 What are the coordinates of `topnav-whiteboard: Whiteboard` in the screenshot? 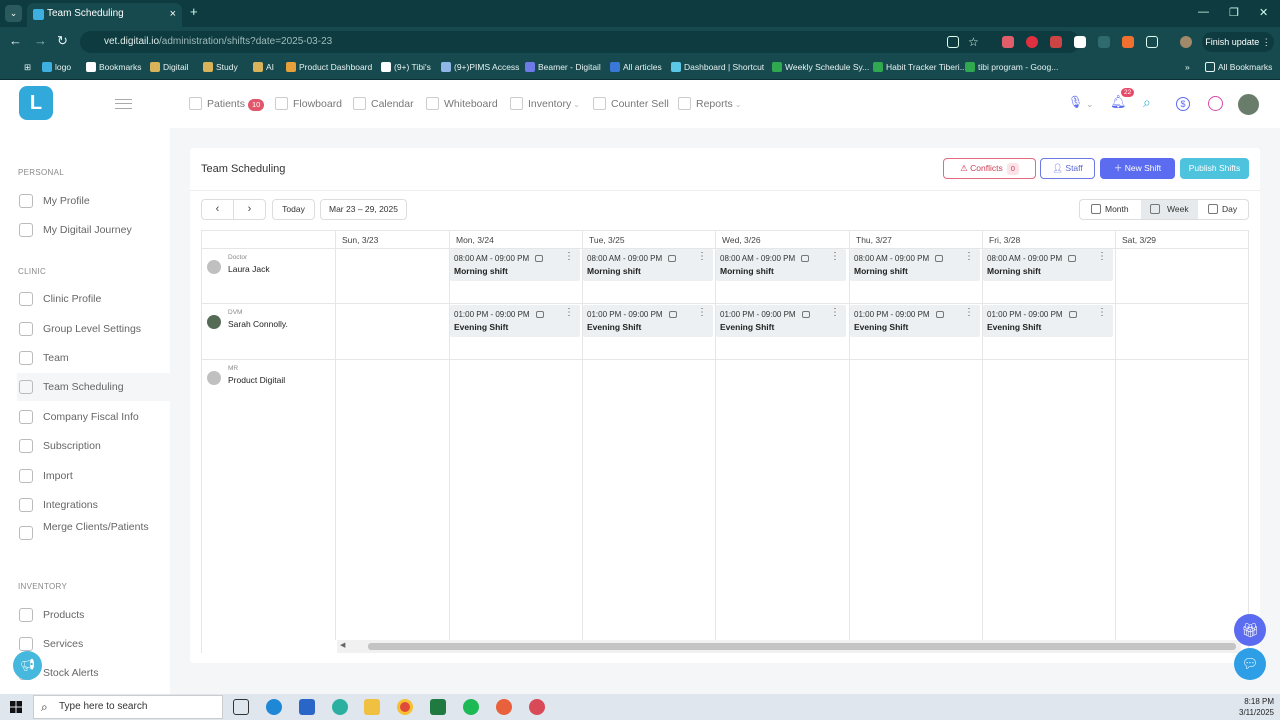 It's located at (462, 103).